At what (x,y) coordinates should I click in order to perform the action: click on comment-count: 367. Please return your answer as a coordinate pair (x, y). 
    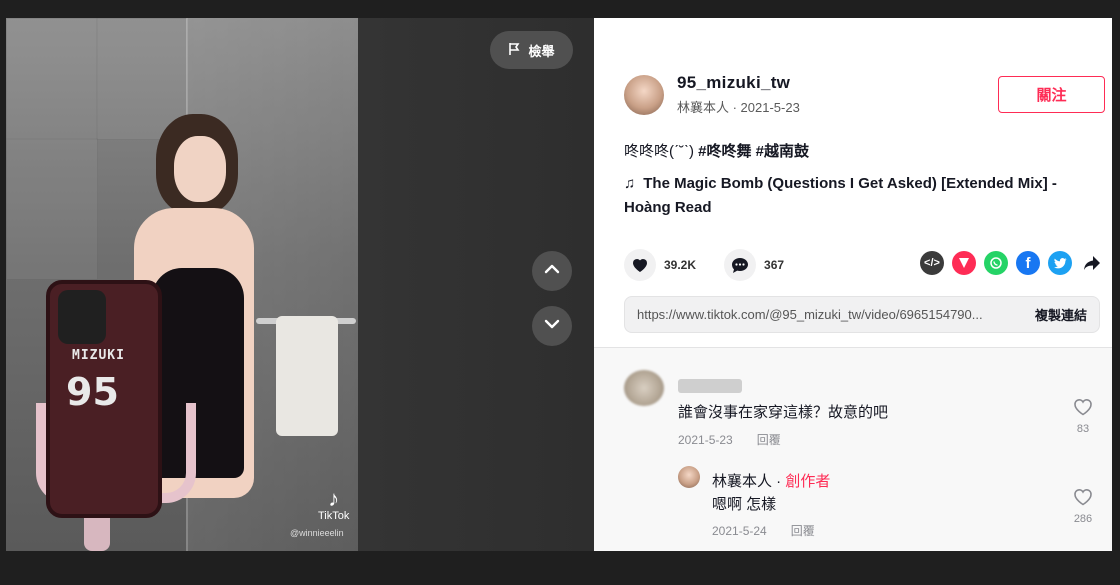
    Looking at the image, I should click on (774, 265).